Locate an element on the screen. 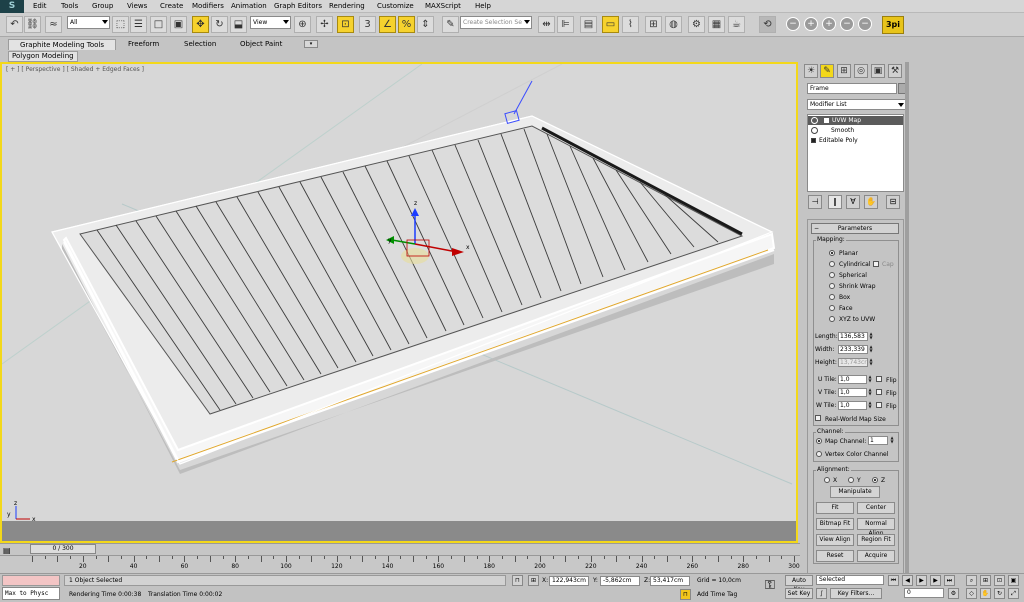 Image resolution: width=1024 pixels, height=602 pixels. align-x-radio is located at coordinates (827, 480).